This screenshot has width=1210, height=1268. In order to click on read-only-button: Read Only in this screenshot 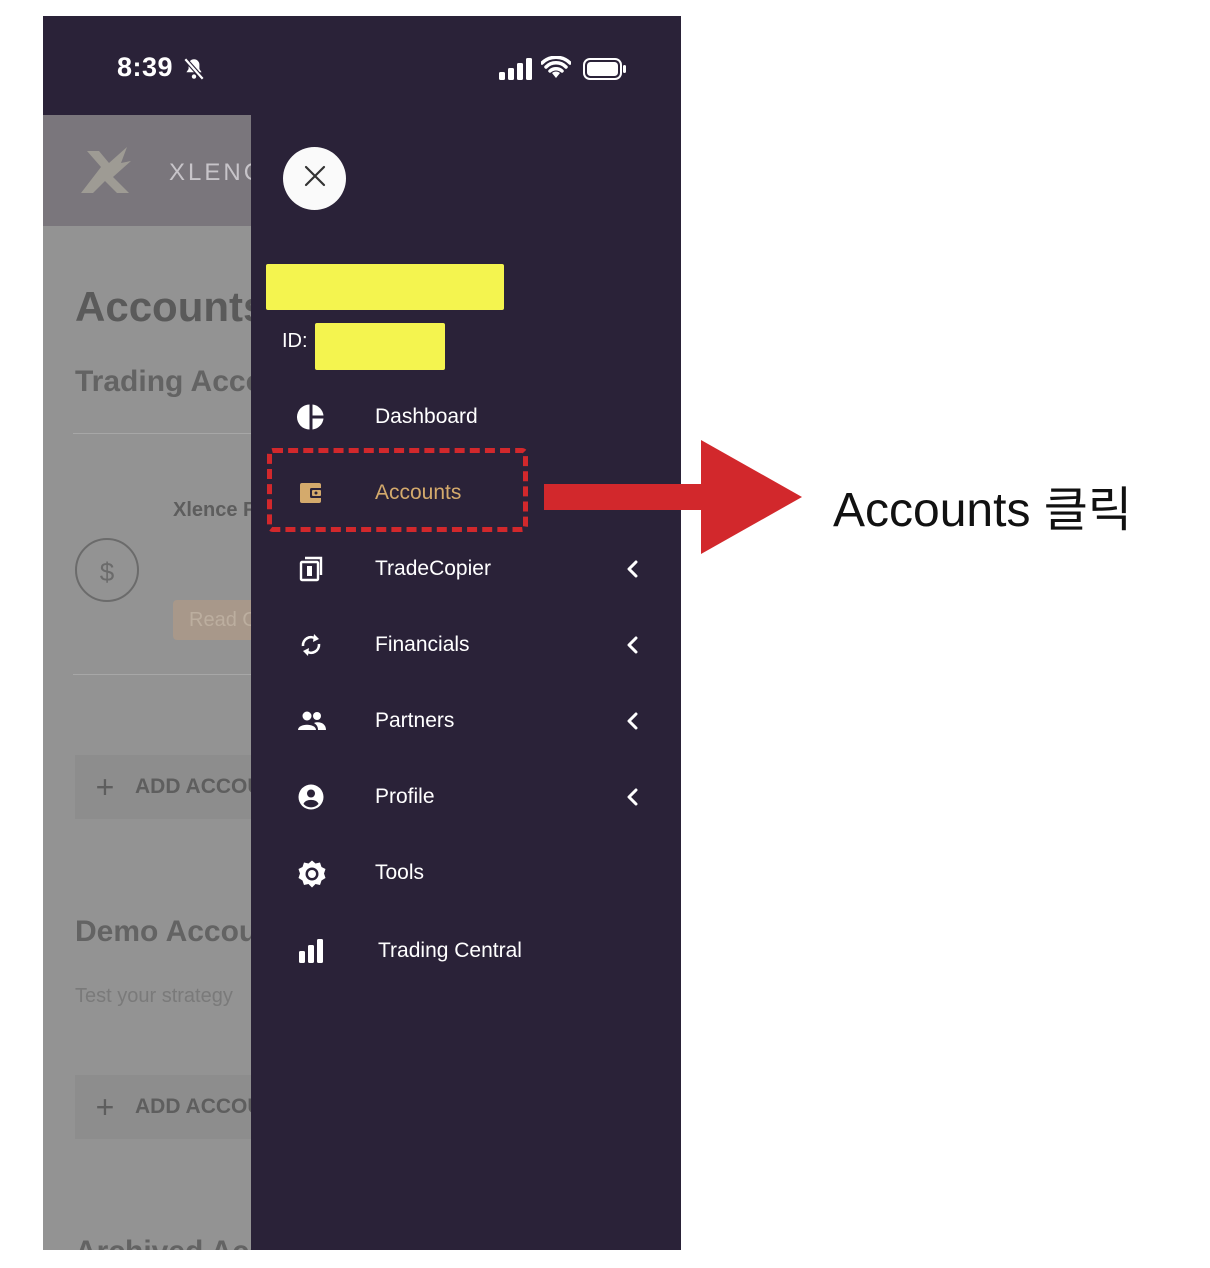, I will do `click(212, 620)`.